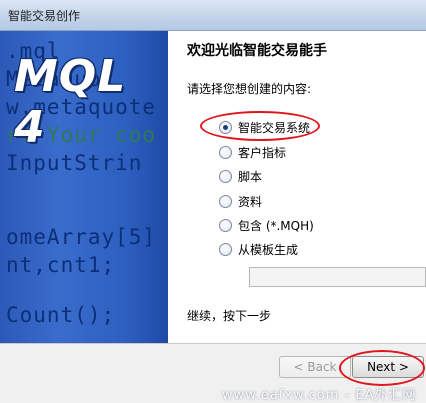 This screenshot has height=403, width=426. I want to click on option-label: 客户指标, so click(262, 152).